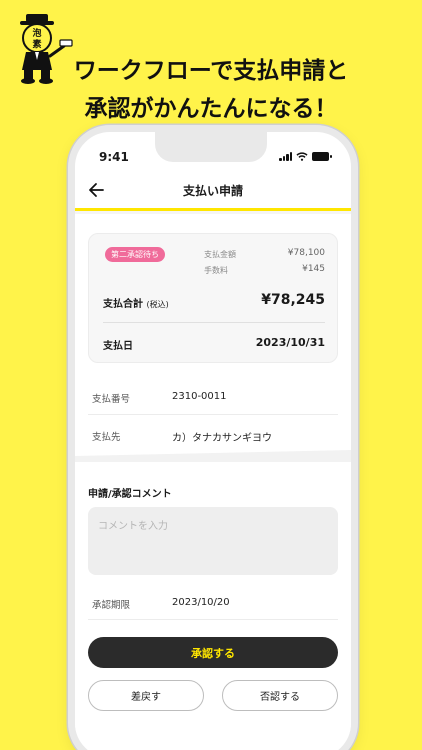  I want to click on status-time: 9:41, so click(114, 157).